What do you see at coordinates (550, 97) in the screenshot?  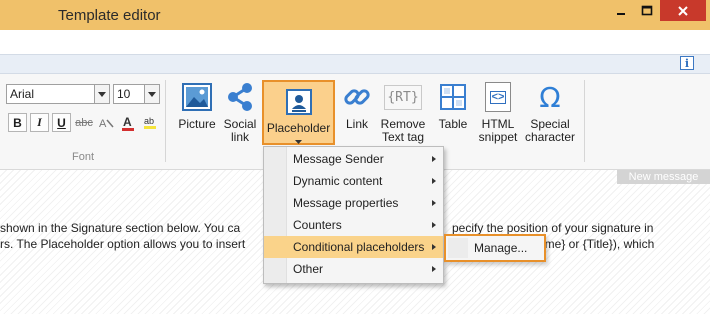 I see `omega-icon: Ω` at bounding box center [550, 97].